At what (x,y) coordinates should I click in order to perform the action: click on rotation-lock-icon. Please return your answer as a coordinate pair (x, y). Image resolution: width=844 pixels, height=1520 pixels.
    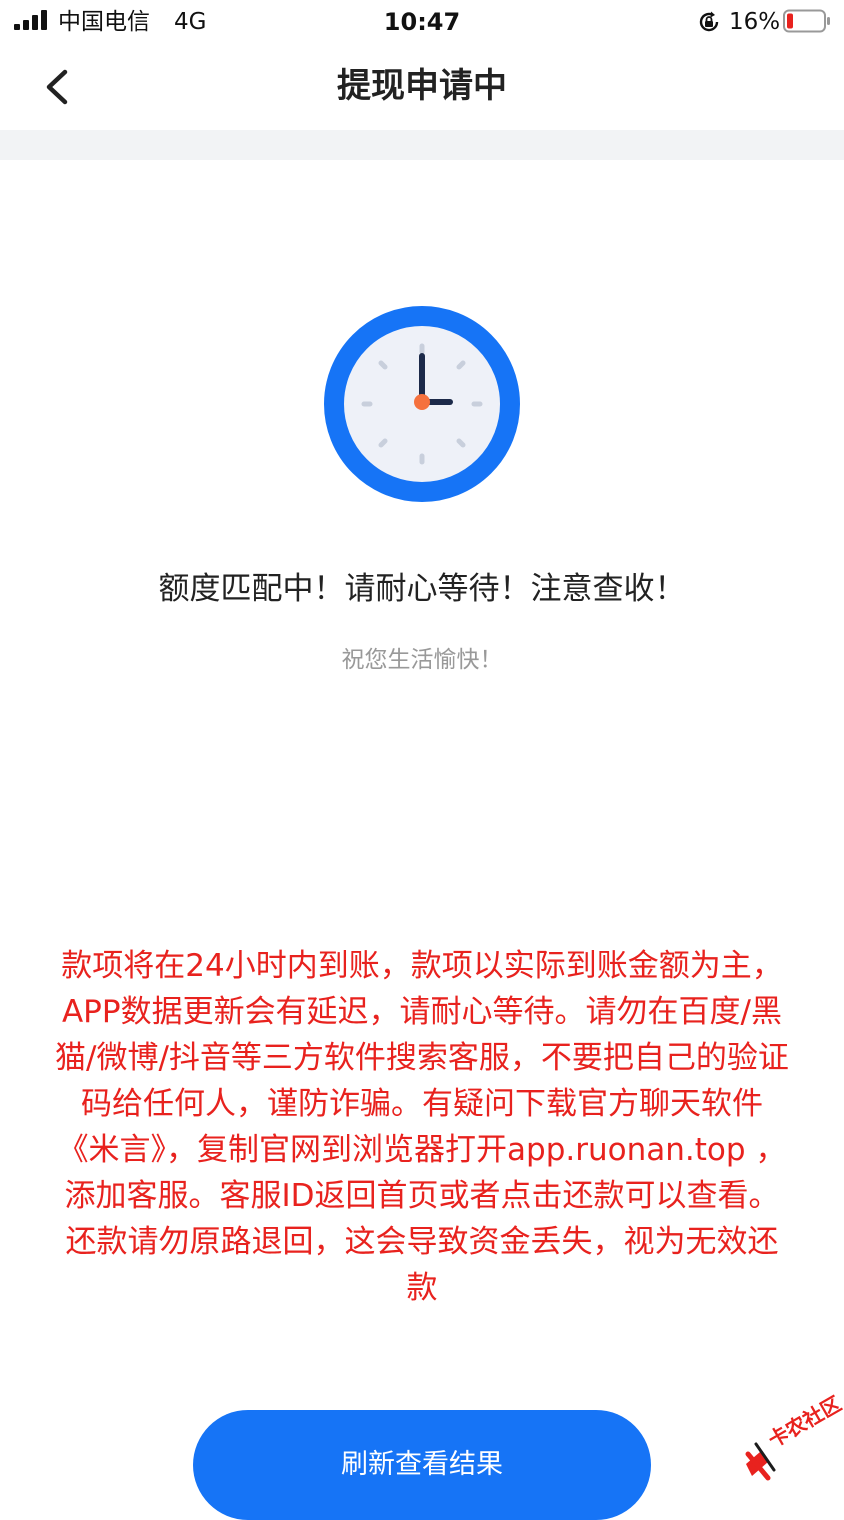
    Looking at the image, I should click on (709, 21).